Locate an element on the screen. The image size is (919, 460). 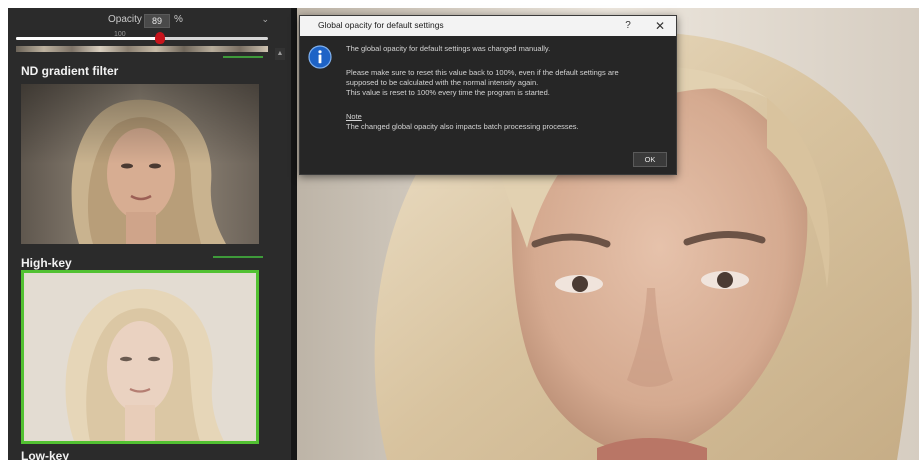
ok-button: OK is located at coordinates (650, 159).